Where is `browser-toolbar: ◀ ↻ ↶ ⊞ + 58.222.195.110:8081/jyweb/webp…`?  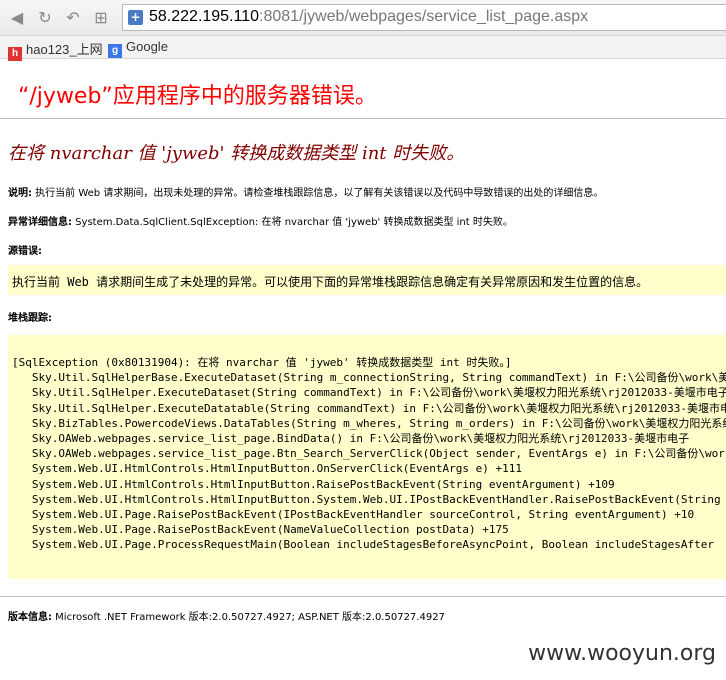 browser-toolbar: ◀ ↻ ↶ ⊞ + 58.222.195.110:8081/jyweb/webp… is located at coordinates (363, 18).